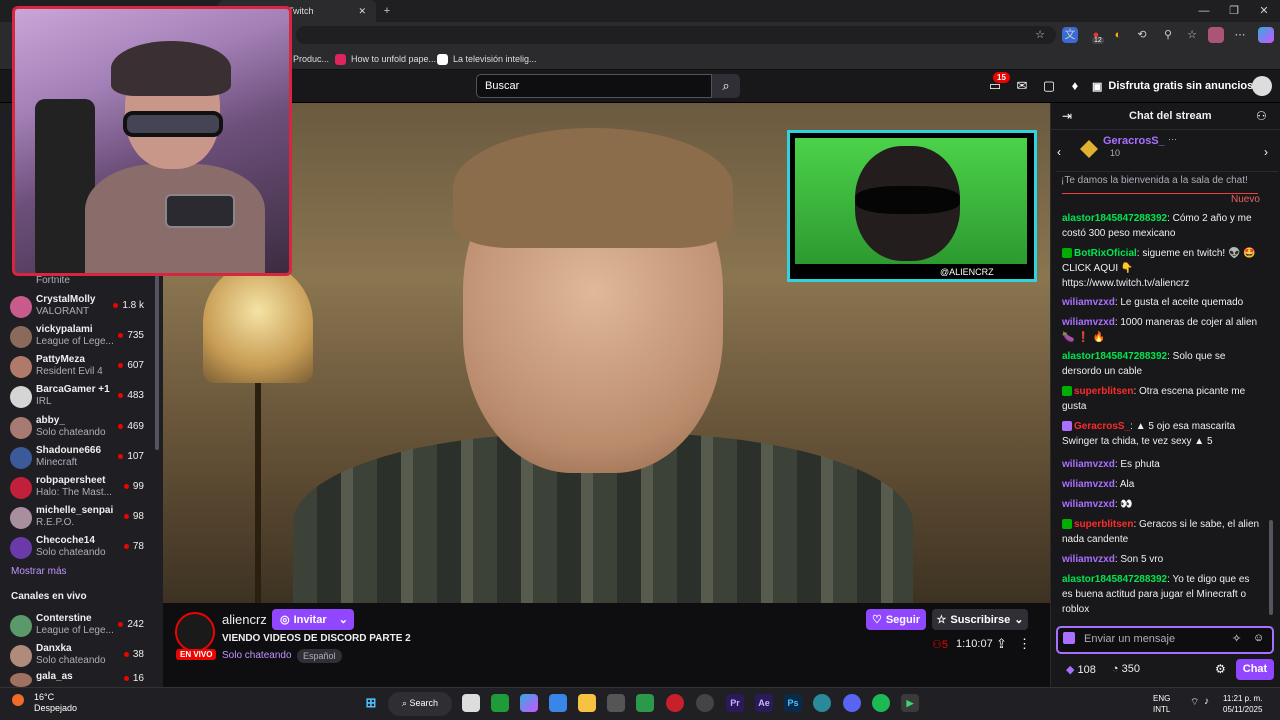  I want to click on more-options-icon: ⋮, so click(1024, 644).